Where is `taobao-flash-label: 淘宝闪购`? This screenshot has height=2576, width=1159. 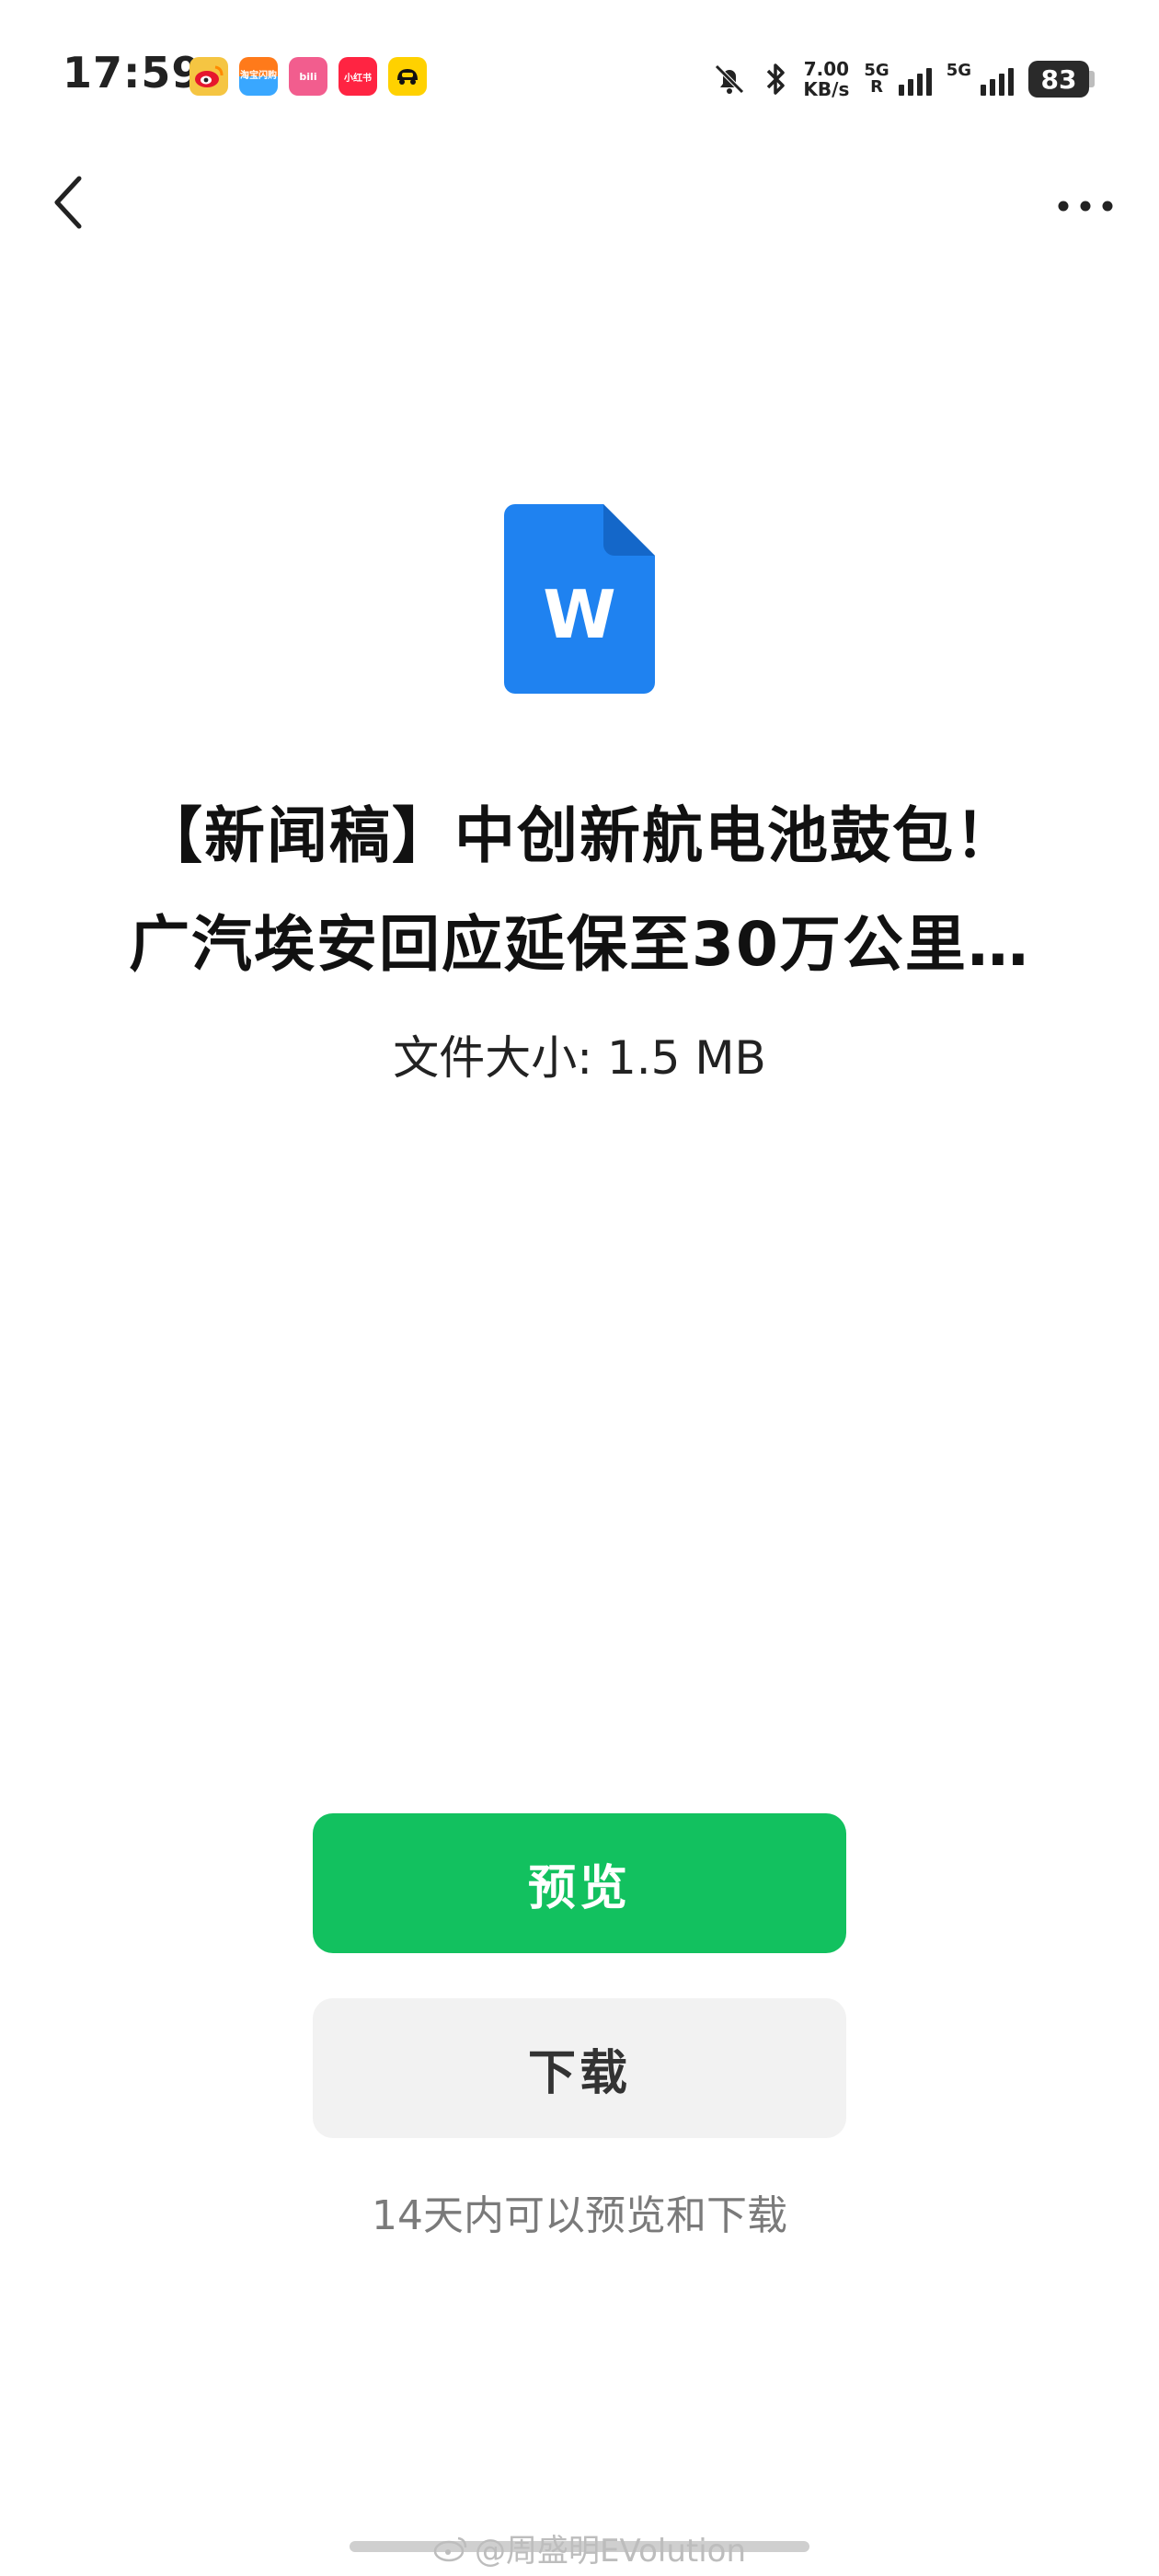
taobao-flash-label: 淘宝闪购 is located at coordinates (258, 76).